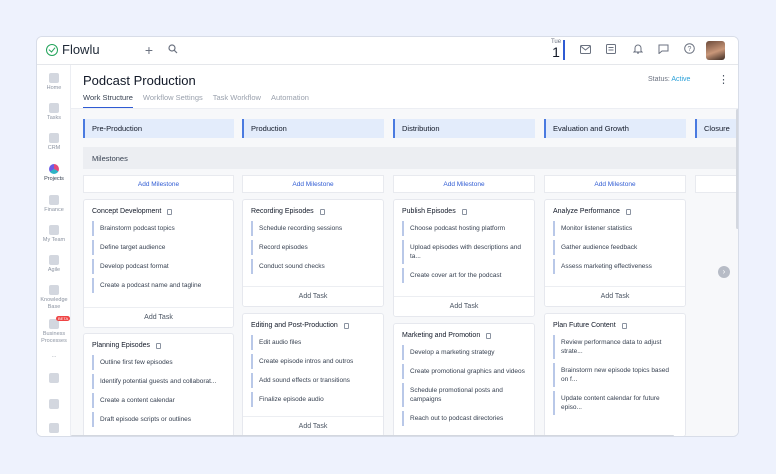 Image resolution: width=776 pixels, height=474 pixels. I want to click on task-item: Brainstorm podcast topics, so click(158, 228).